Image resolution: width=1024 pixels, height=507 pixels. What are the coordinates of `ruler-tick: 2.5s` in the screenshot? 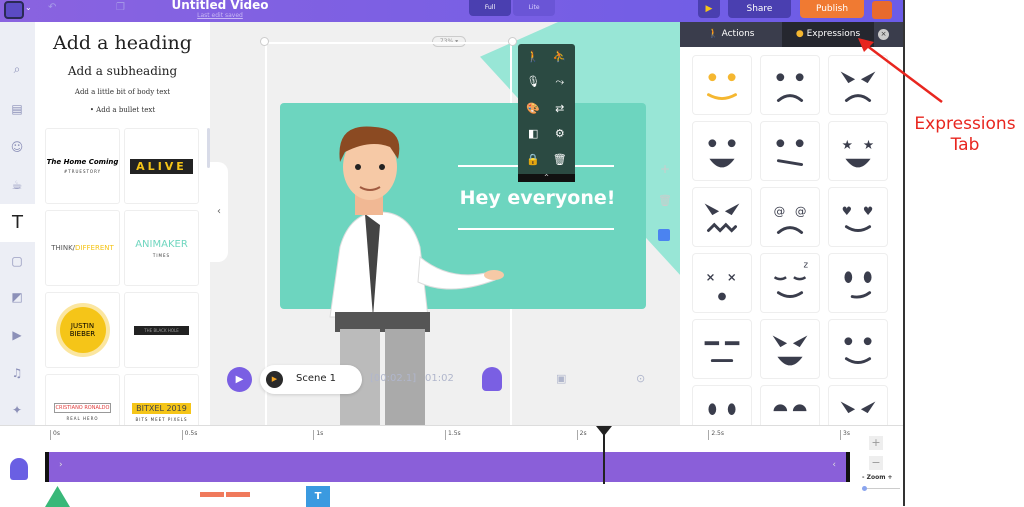 It's located at (716, 435).